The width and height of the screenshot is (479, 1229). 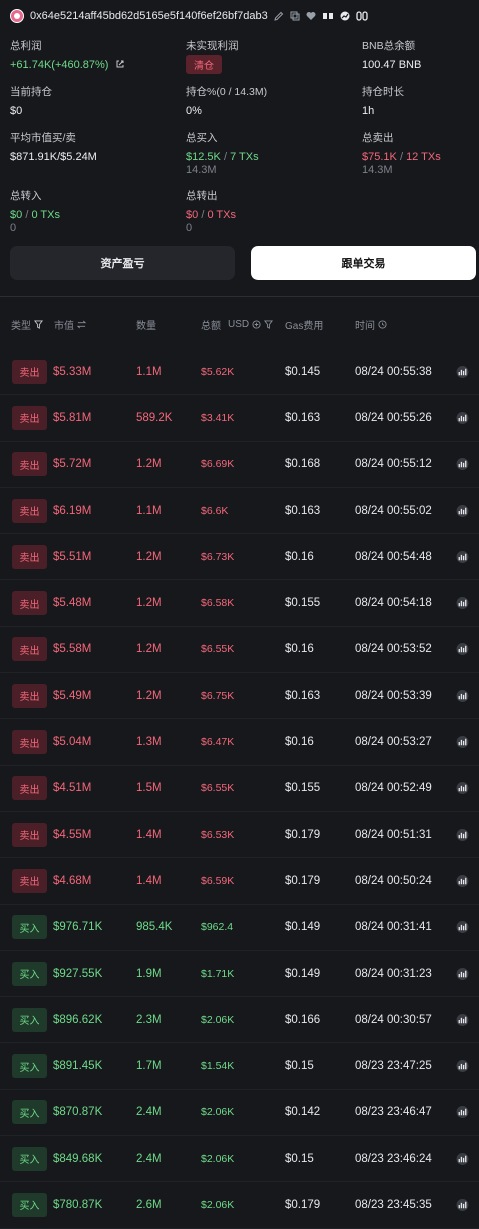 What do you see at coordinates (362, 16) in the screenshot?
I see `link-logo-icon` at bounding box center [362, 16].